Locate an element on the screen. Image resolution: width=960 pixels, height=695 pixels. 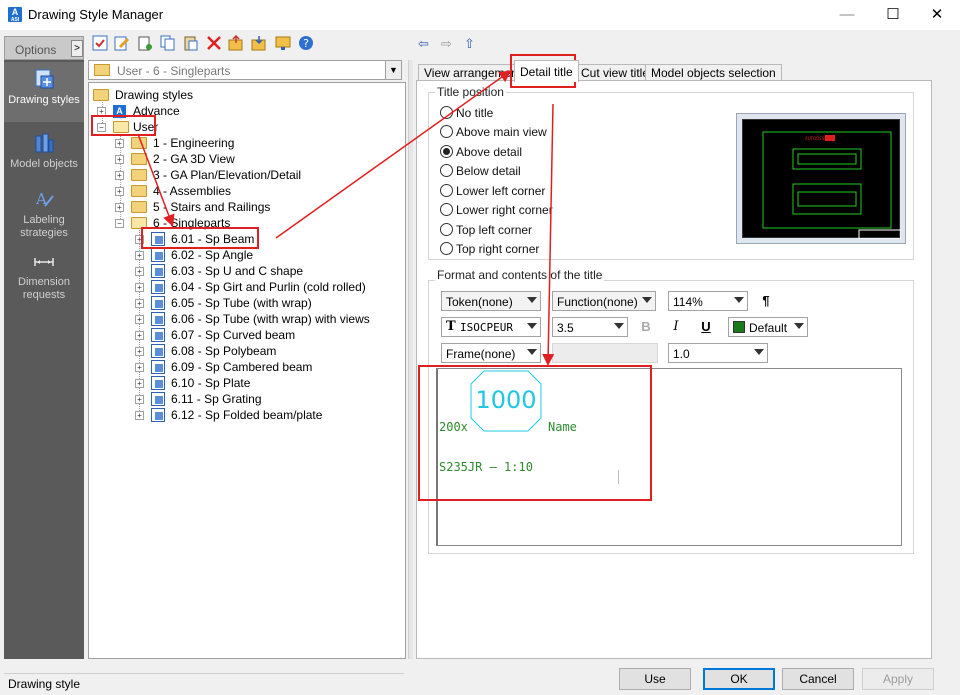
token-dropdown: Token(none) is located at coordinates (491, 301).